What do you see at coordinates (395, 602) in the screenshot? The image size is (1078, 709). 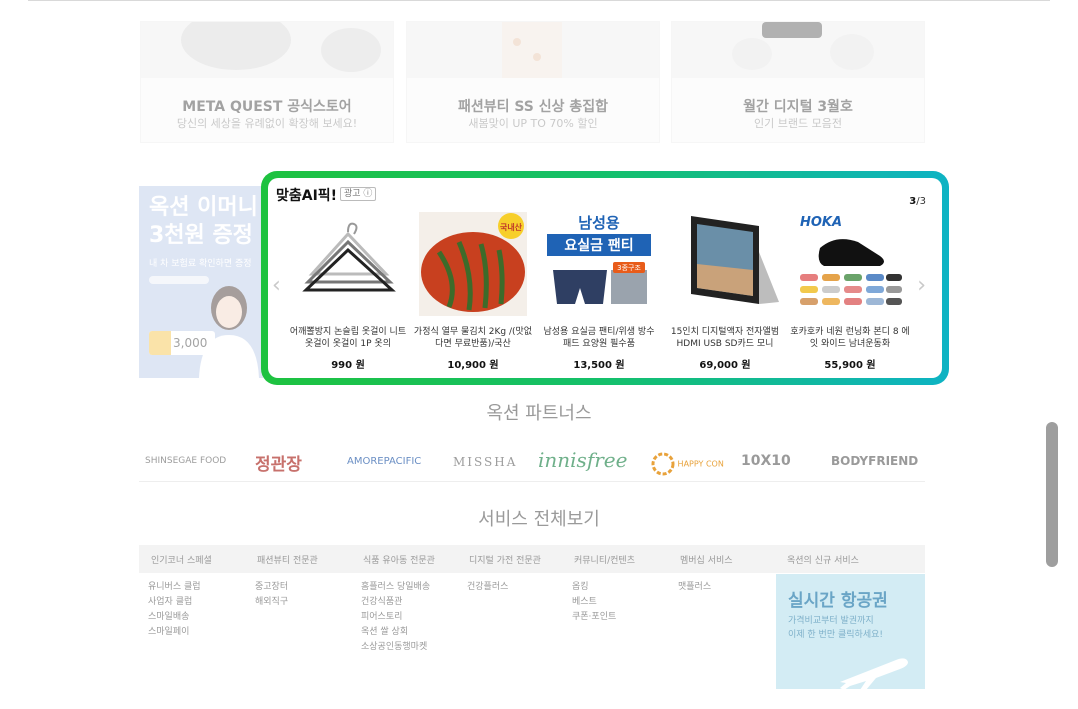 I see `service-link: 건강식품관` at bounding box center [395, 602].